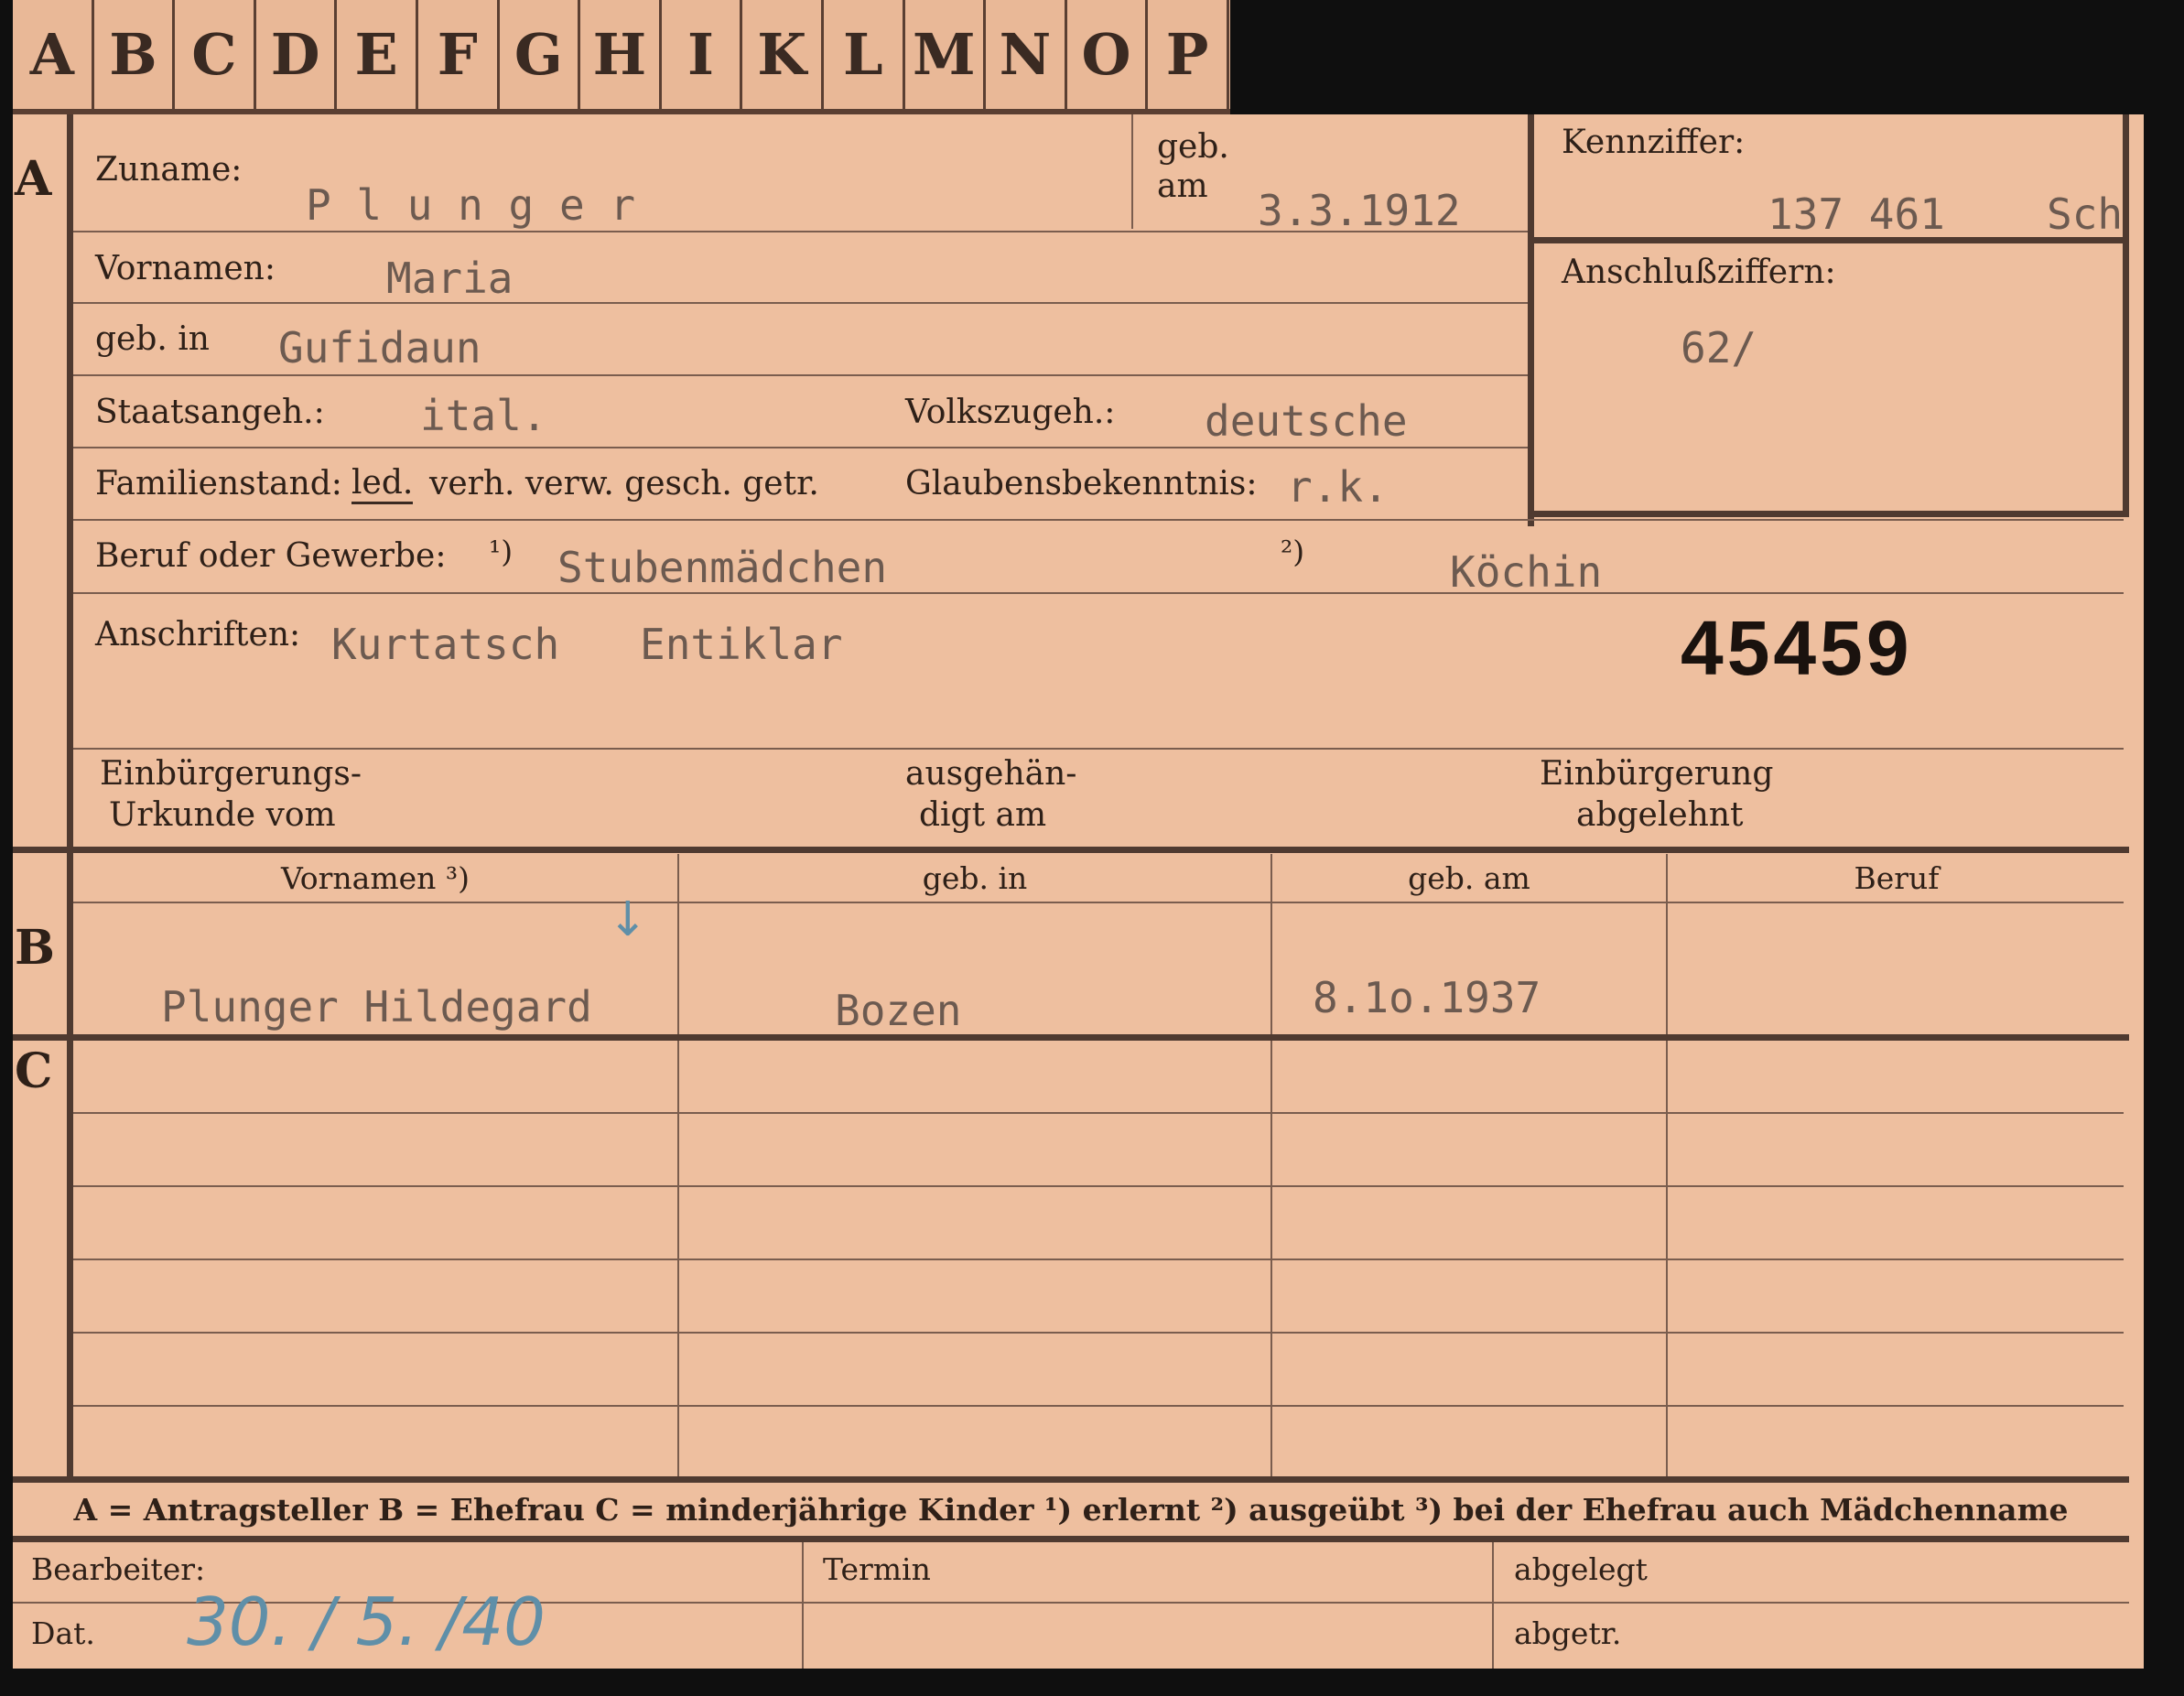 The height and width of the screenshot is (1696, 2184). What do you see at coordinates (1531, 320) in the screenshot?
I see `kennziffer-box-left` at bounding box center [1531, 320].